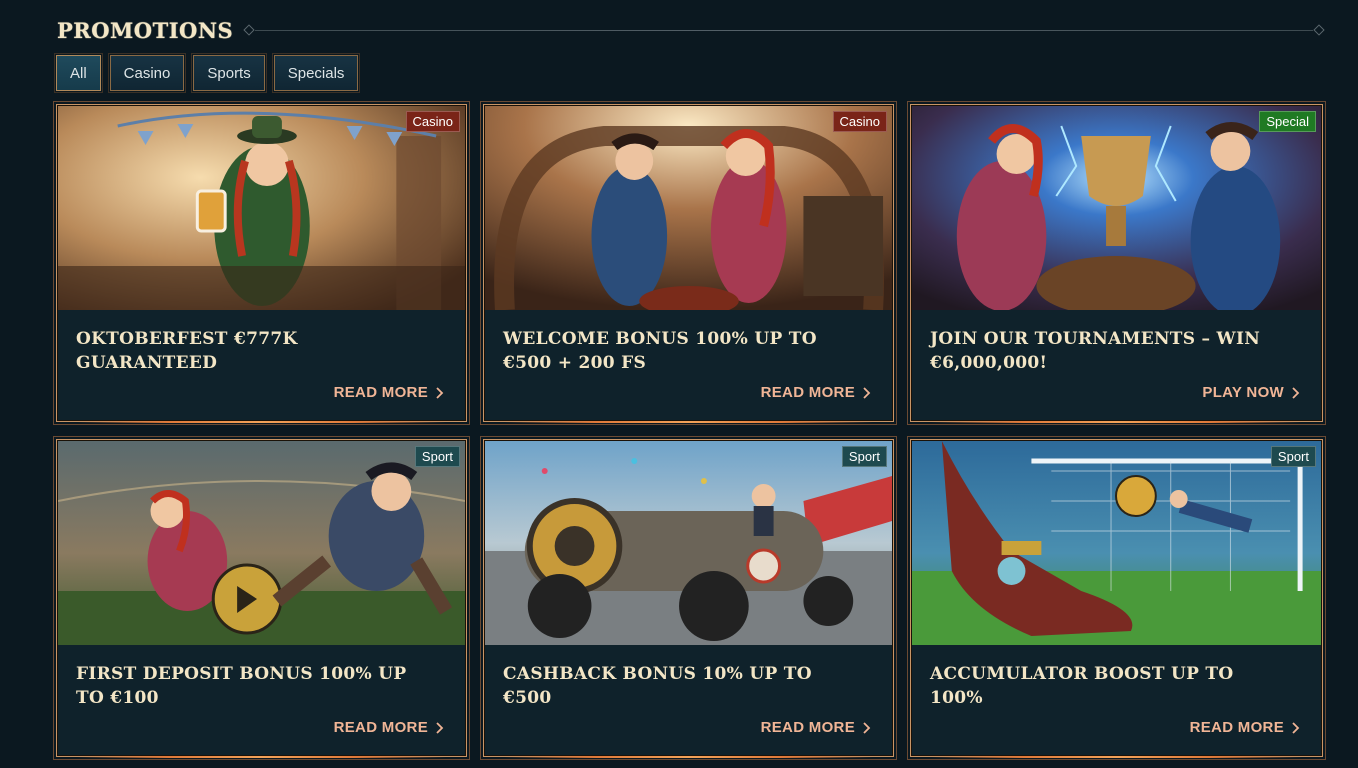 The image size is (1358, 768). Describe the element at coordinates (249, 30) in the screenshot. I see `divider-diamond-left` at that location.